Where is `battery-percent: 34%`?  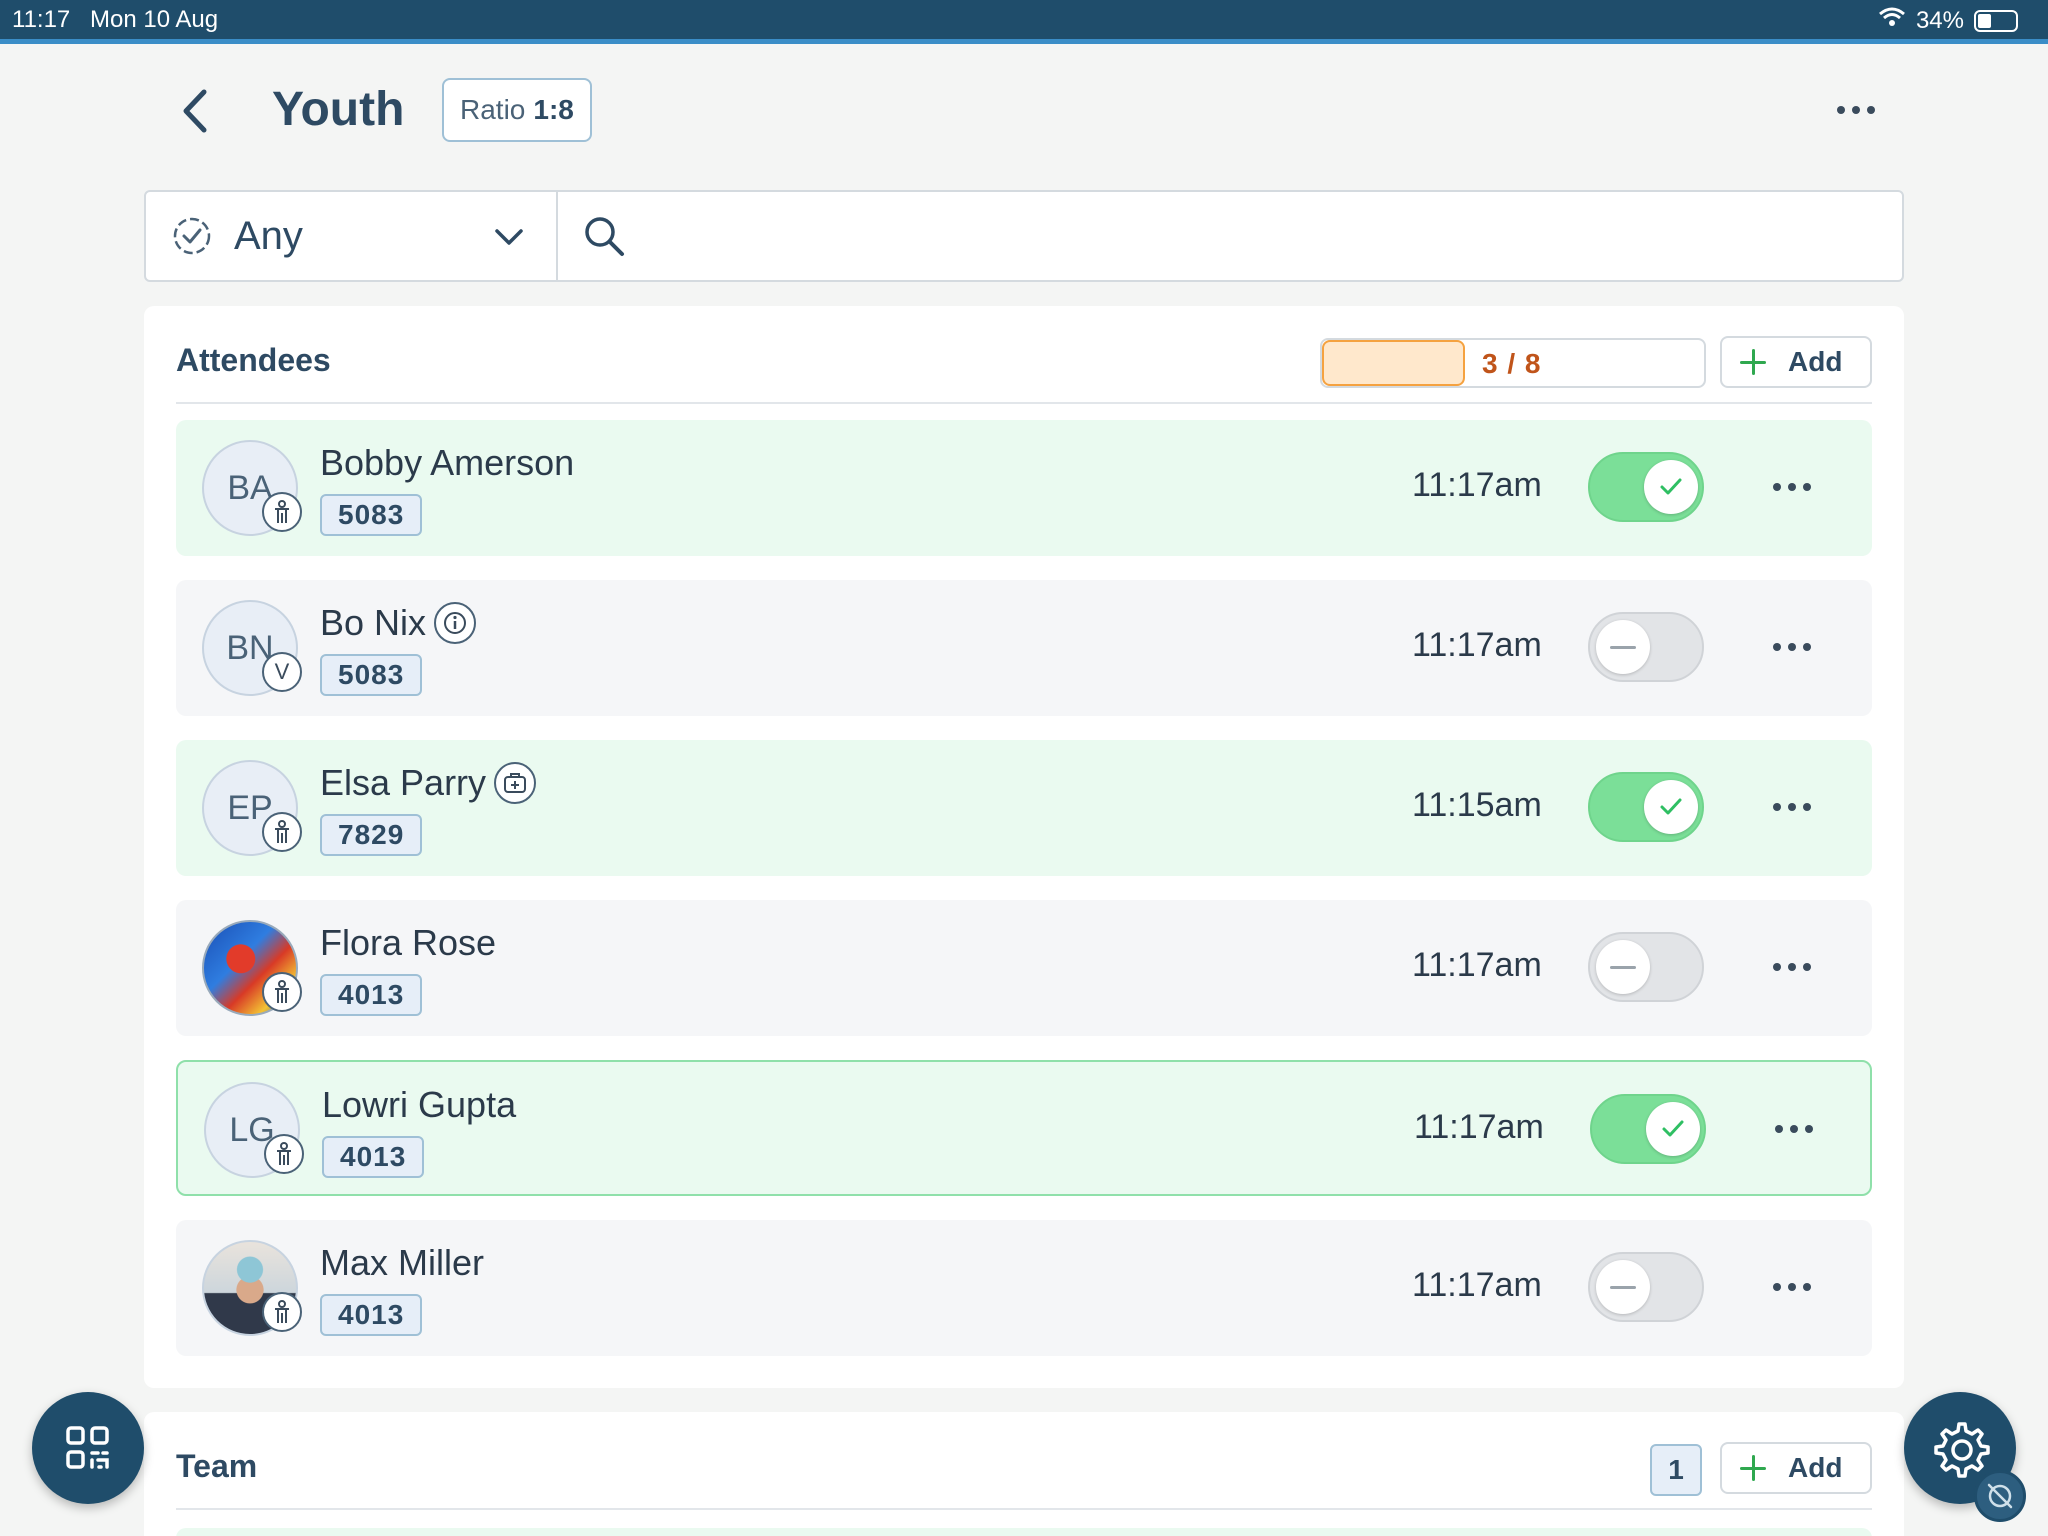 battery-percent: 34% is located at coordinates (1939, 20).